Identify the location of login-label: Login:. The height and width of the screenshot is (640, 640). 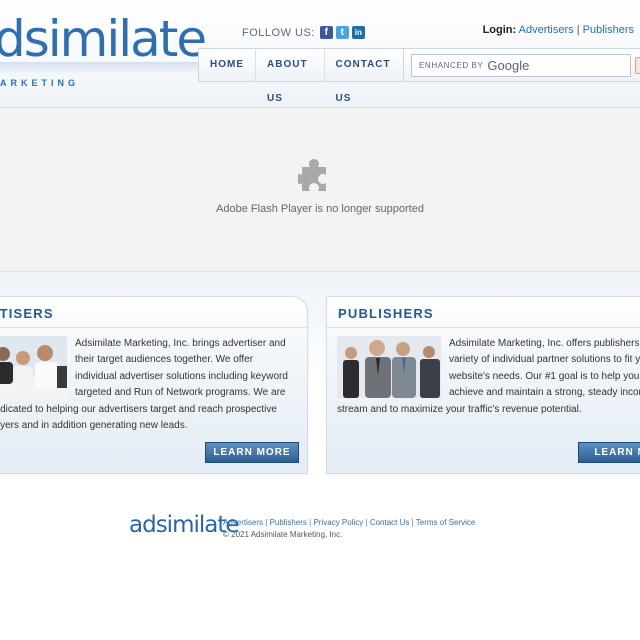
(499, 30).